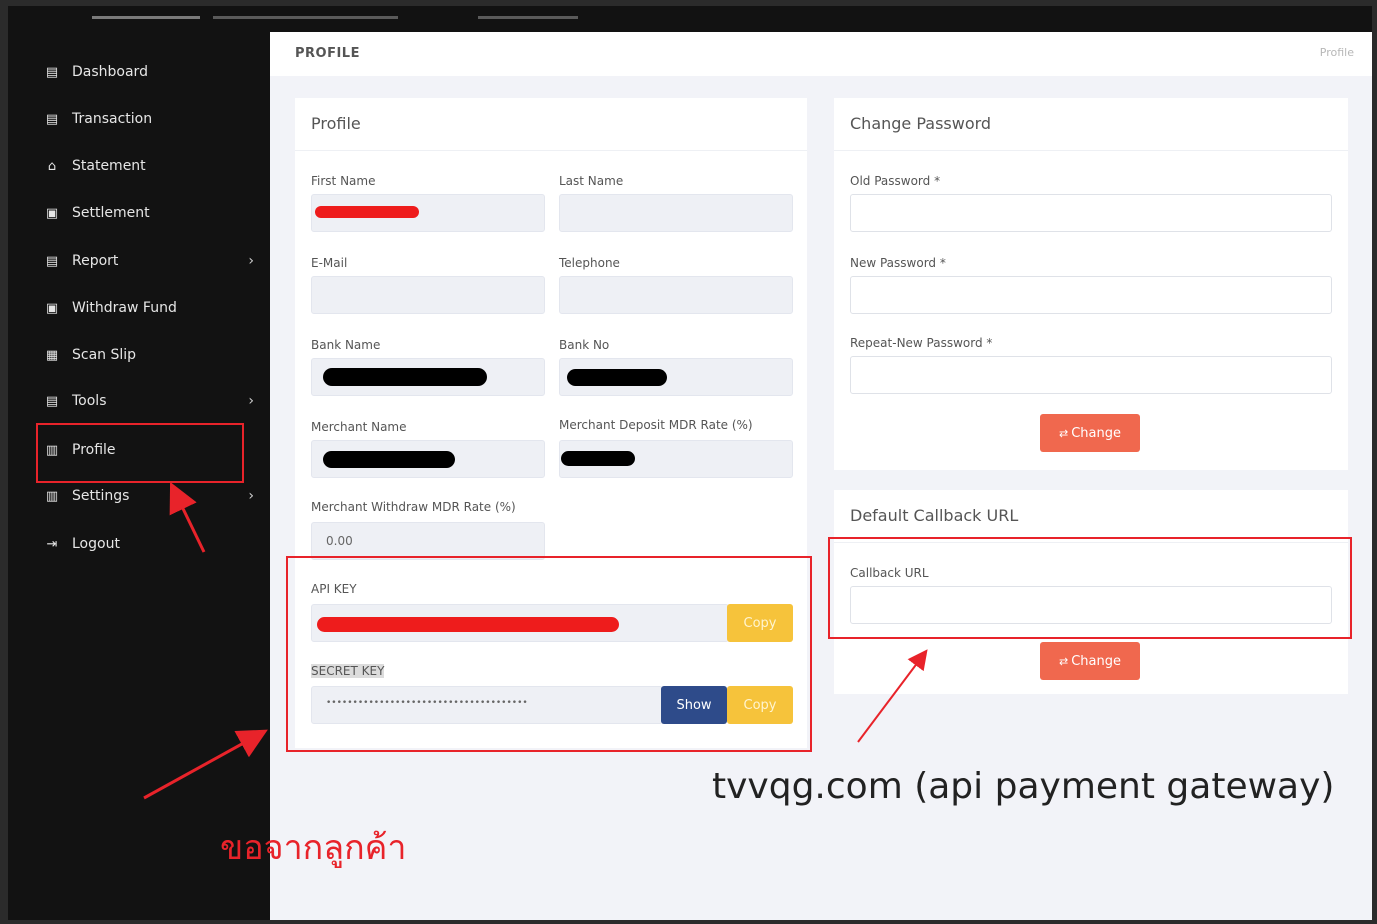  I want to click on arrow-to-callback, so click(892, 696).